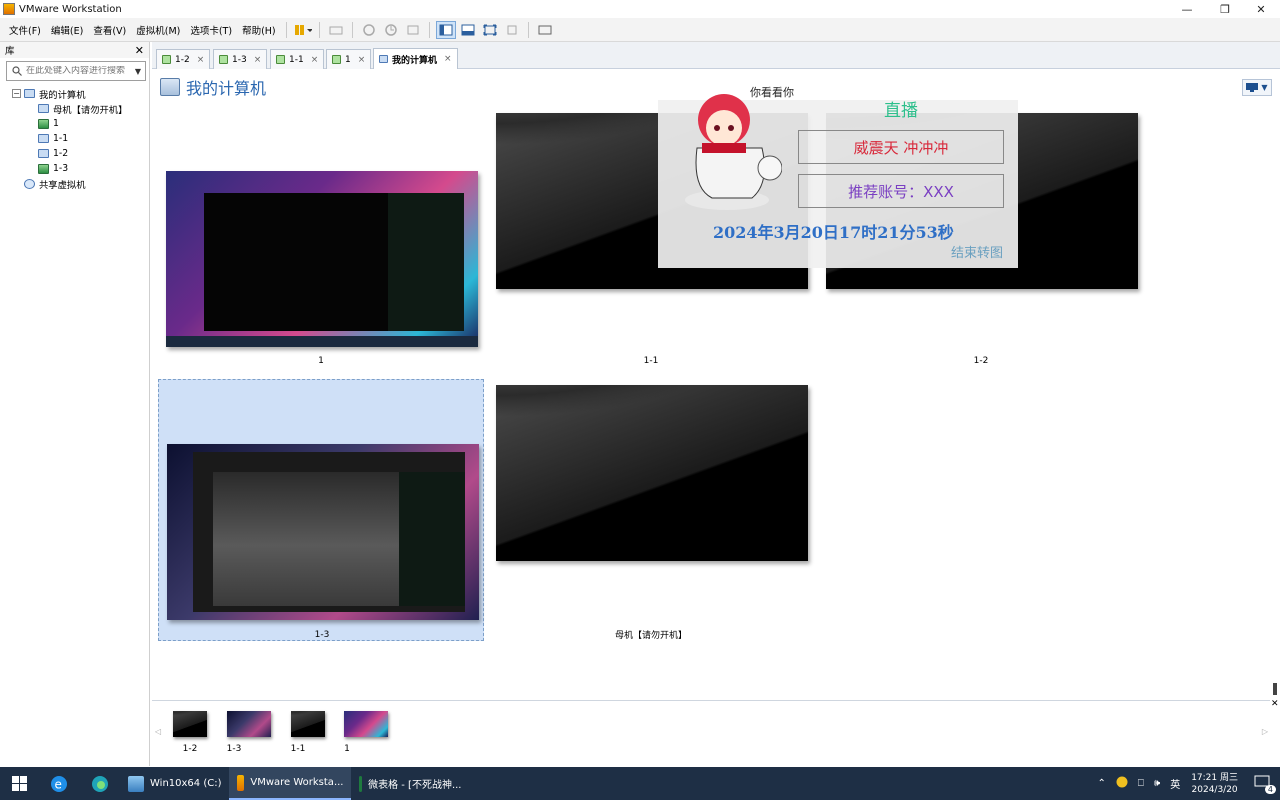 Image resolution: width=1280 pixels, height=800 pixels. I want to click on tree-node-vm: 1-2, so click(75, 153).